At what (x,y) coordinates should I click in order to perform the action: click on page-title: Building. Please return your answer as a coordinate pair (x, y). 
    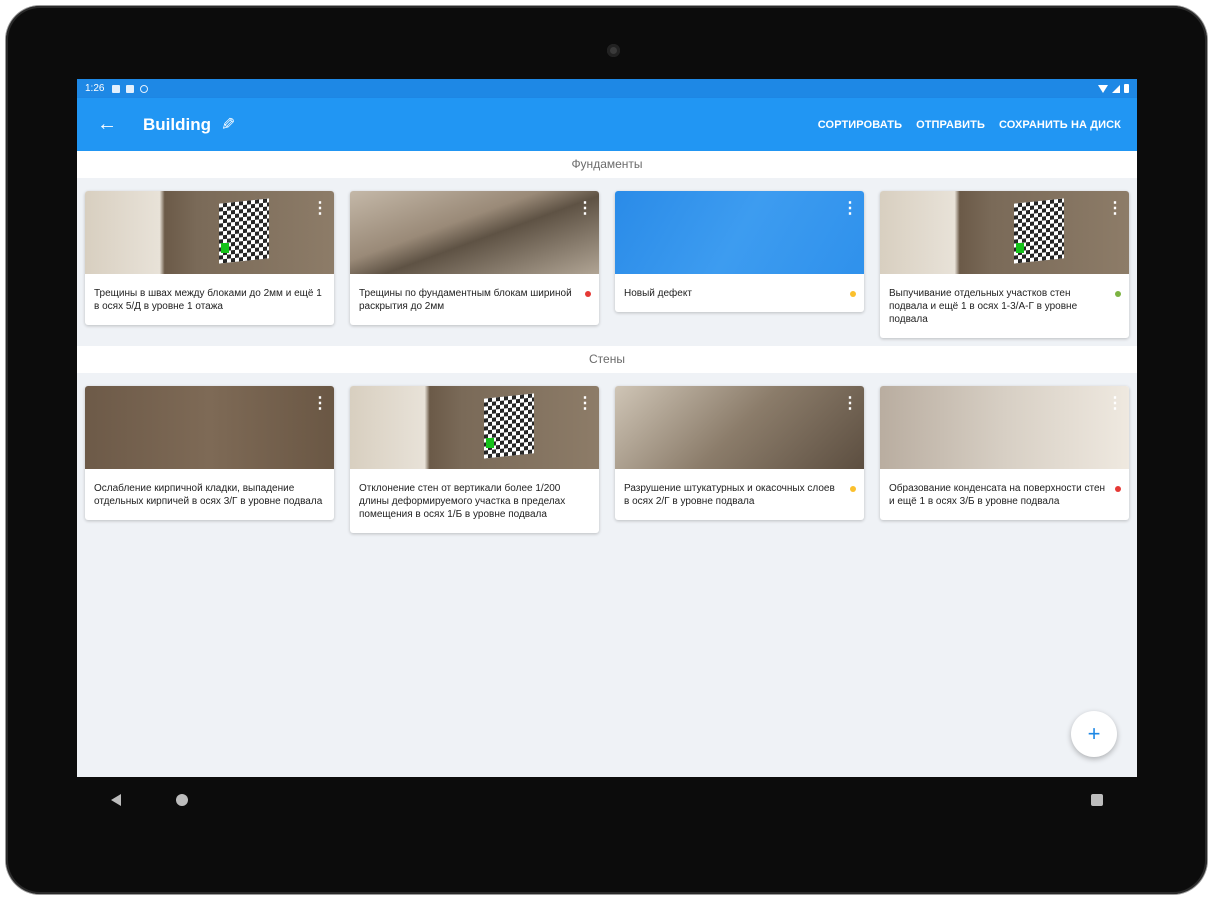
    Looking at the image, I should click on (177, 124).